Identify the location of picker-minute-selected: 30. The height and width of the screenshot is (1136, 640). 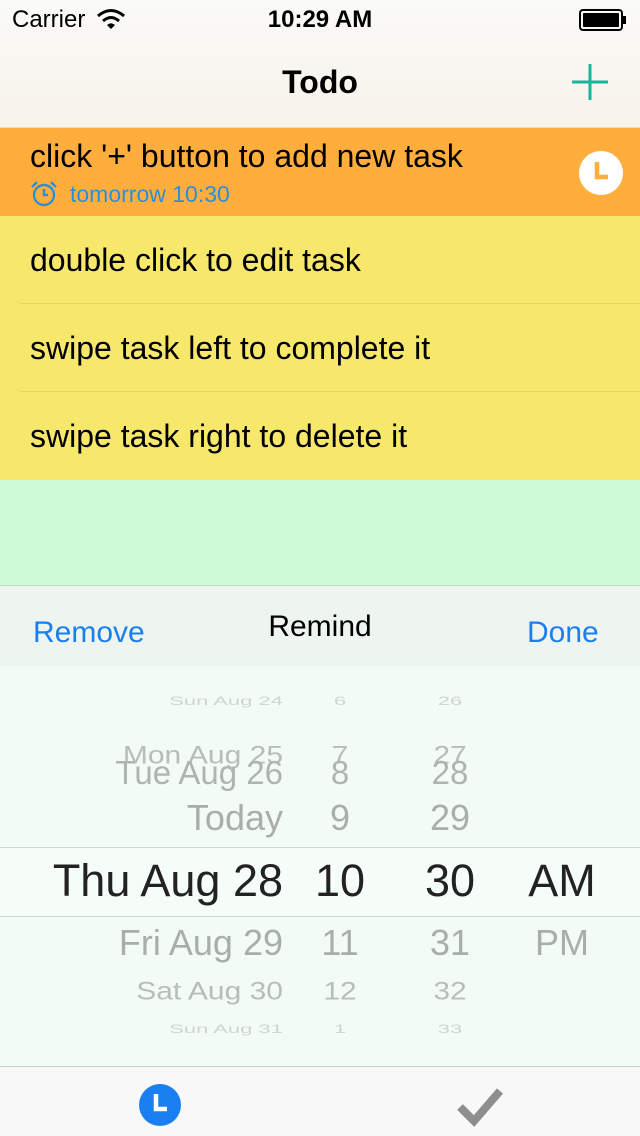
(450, 881).